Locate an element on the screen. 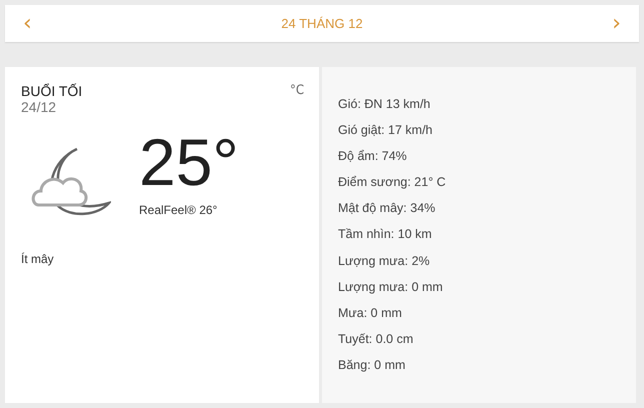 This screenshot has width=644, height=408. detail-text: Tuyết: 0.0 cm is located at coordinates (376, 339).